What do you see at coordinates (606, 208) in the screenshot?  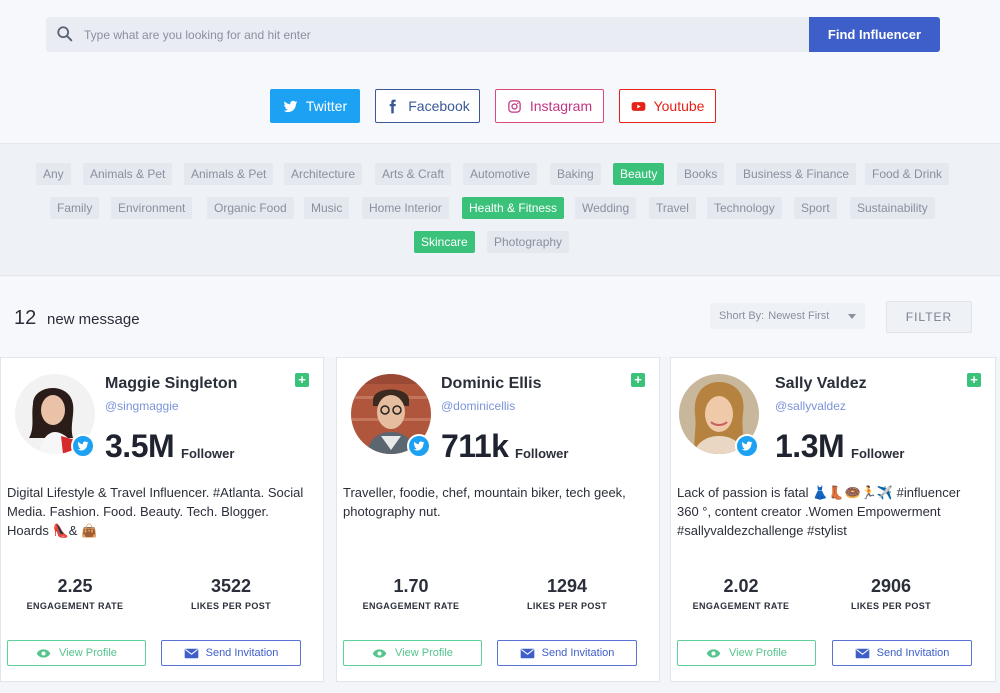 I see `category-tag: Wedding` at bounding box center [606, 208].